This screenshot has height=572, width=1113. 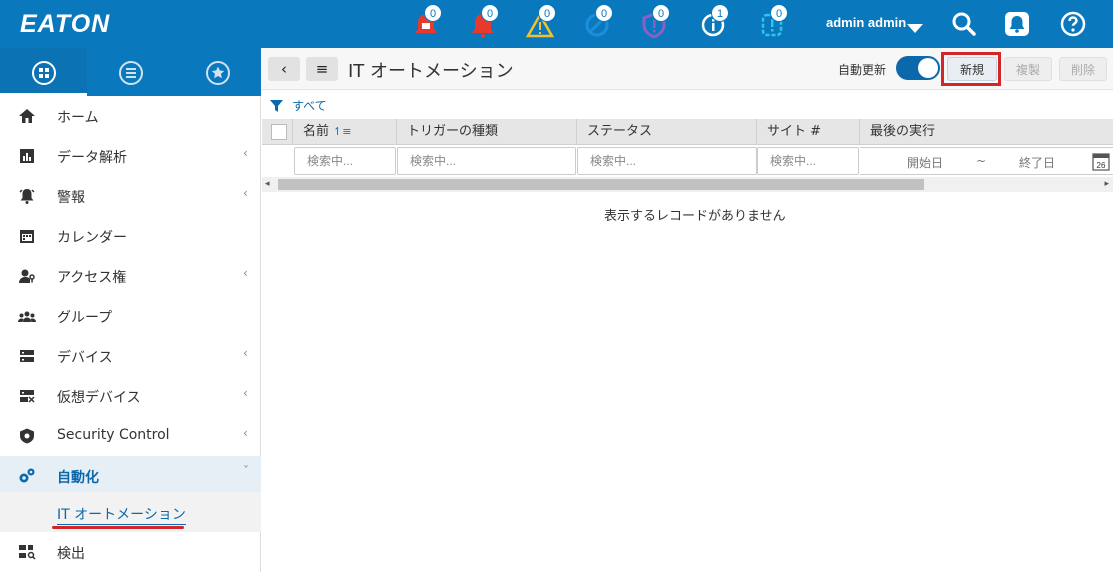 I want to click on sidebar-subitem-label: IT オートメーション, so click(x=121, y=514).